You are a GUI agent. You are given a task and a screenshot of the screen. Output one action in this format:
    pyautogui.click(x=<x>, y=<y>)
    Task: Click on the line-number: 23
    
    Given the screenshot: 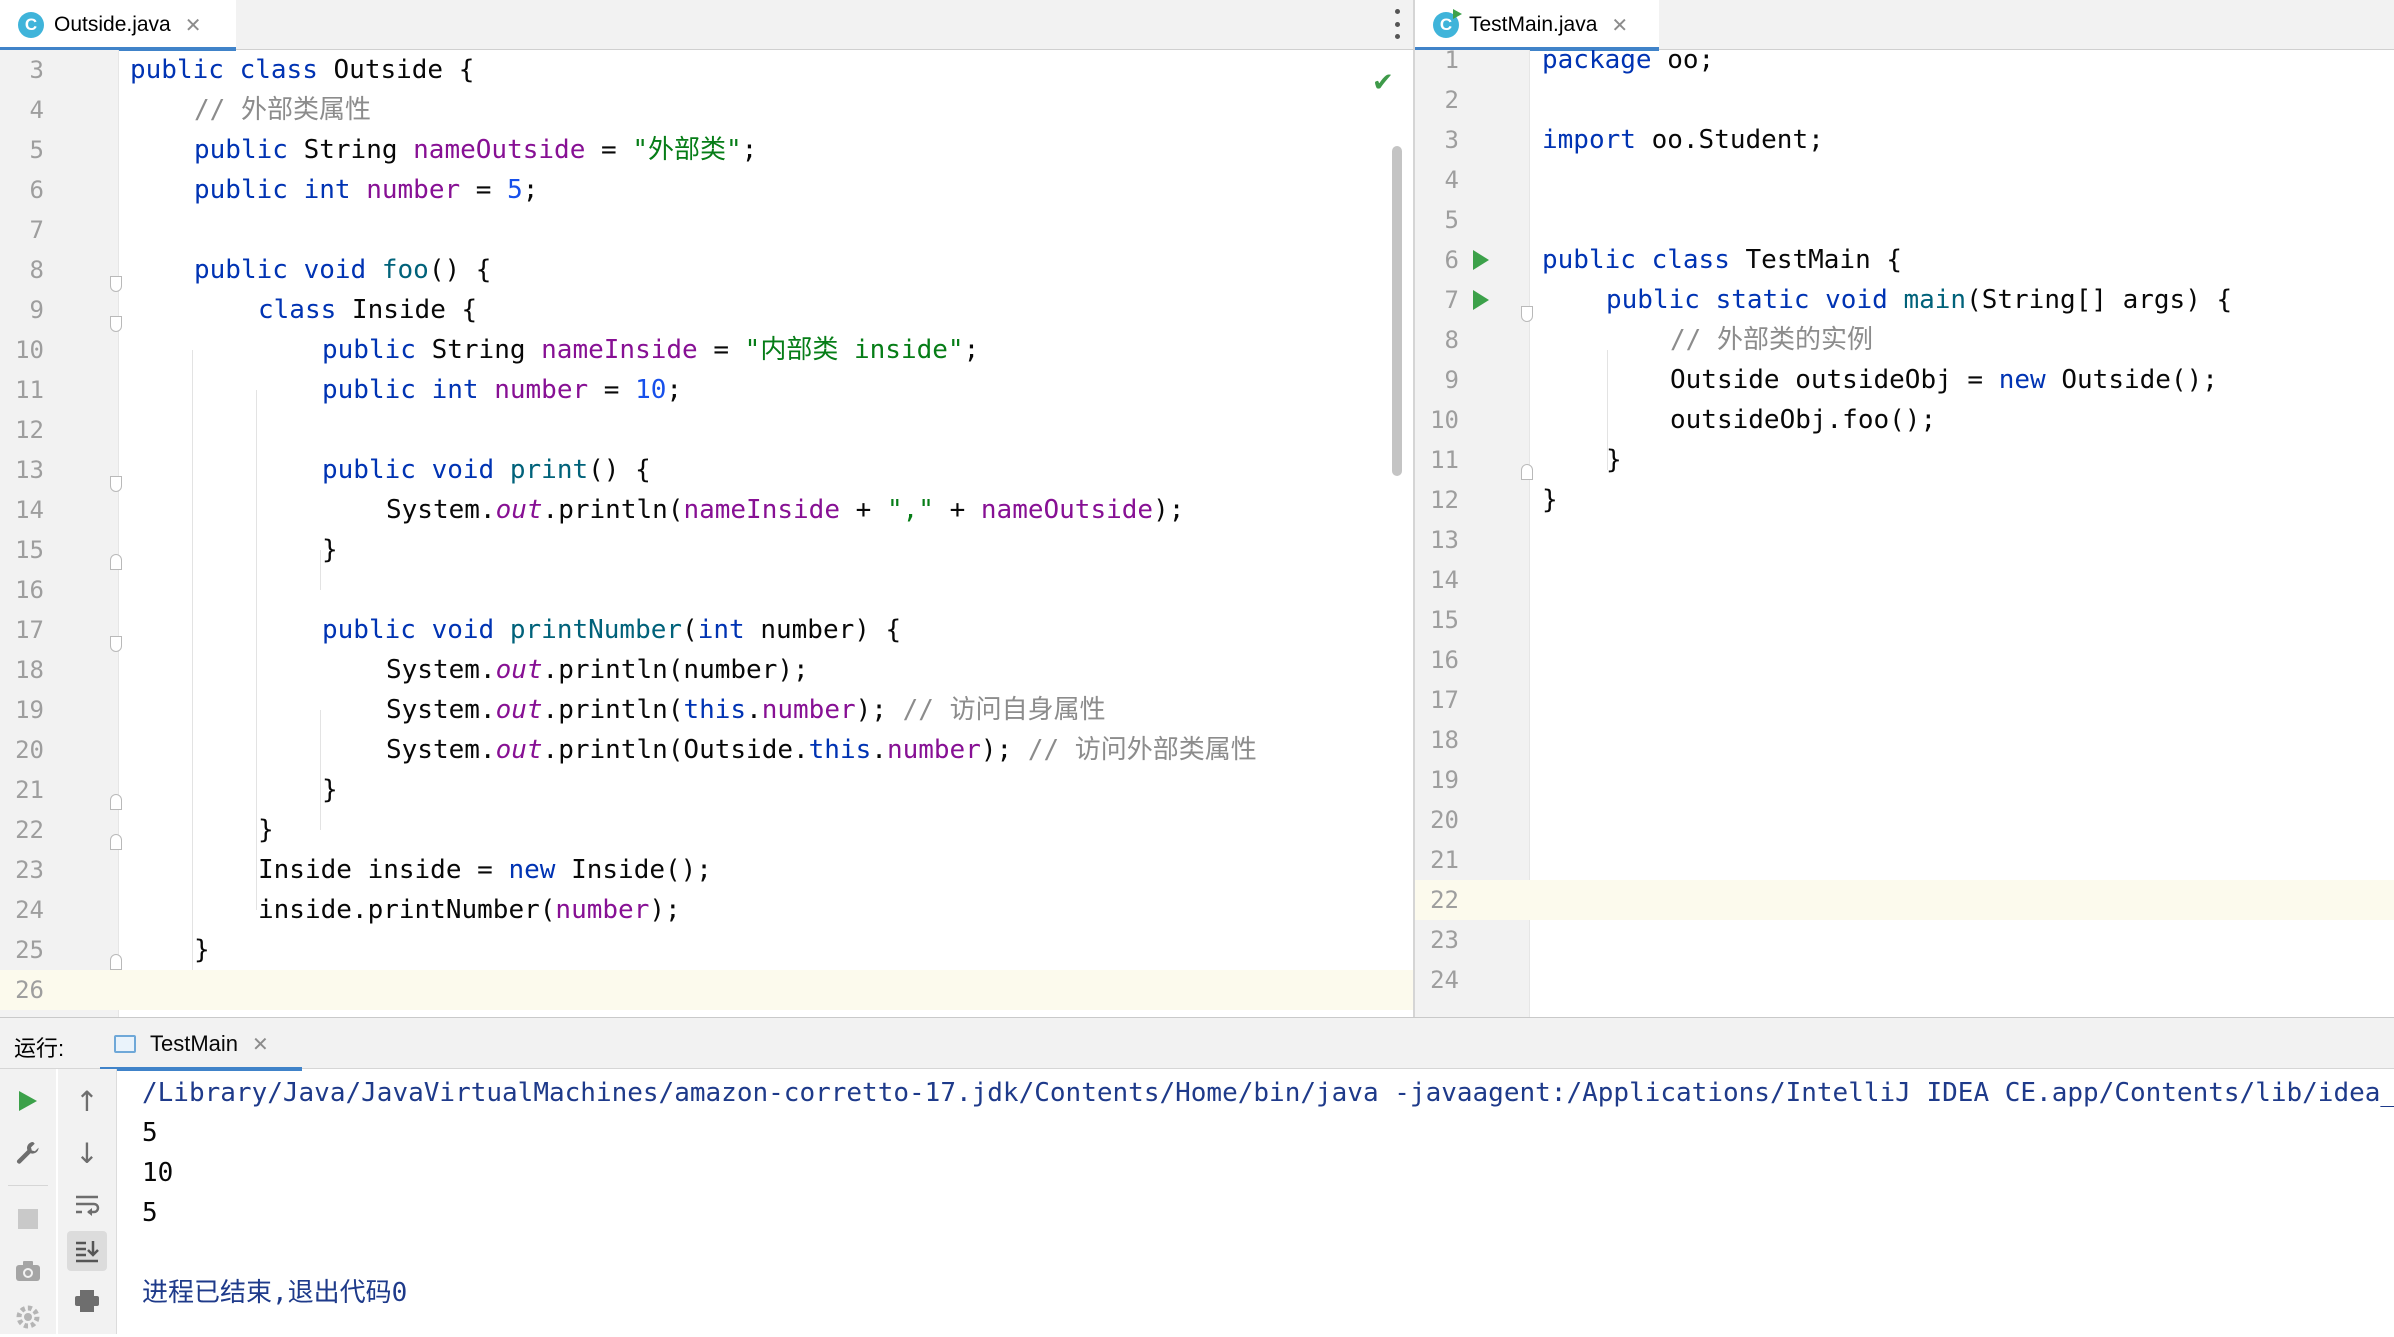 What is the action you would take?
    pyautogui.click(x=29, y=870)
    